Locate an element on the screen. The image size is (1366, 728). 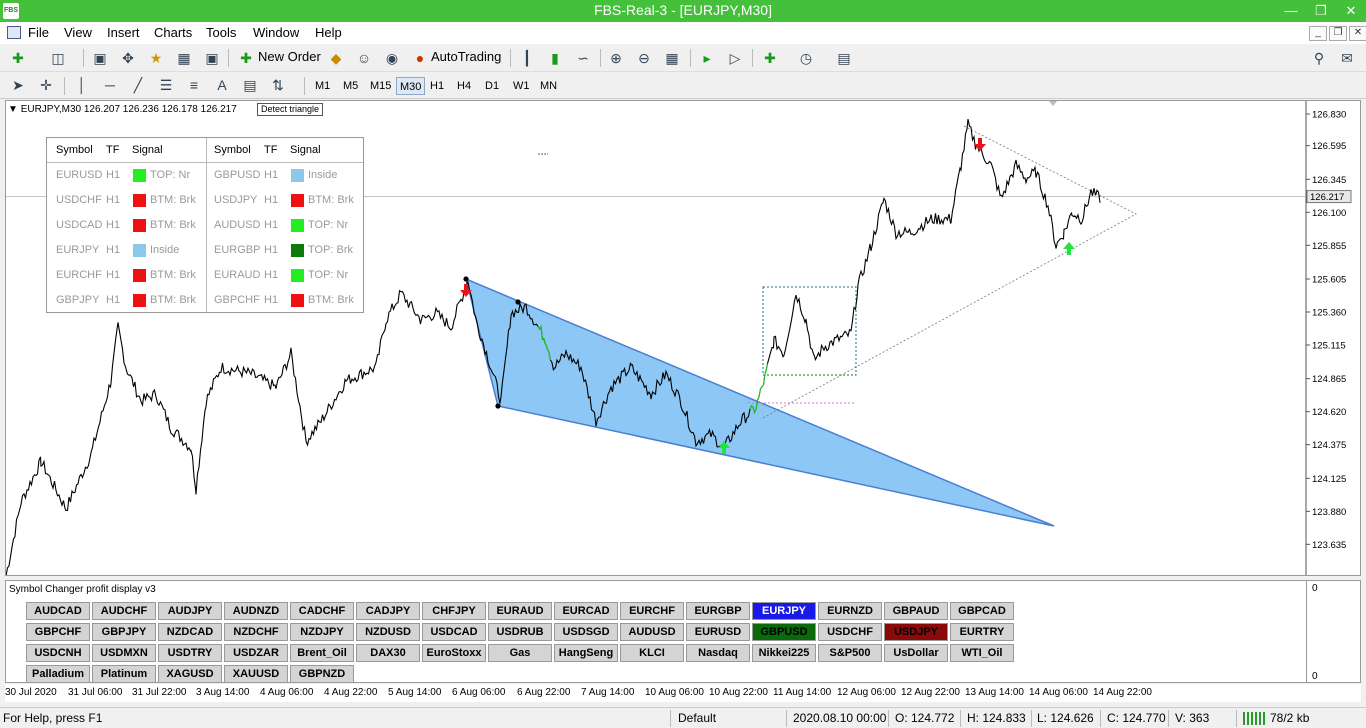
symbol-button-gbpcad: GBPCAD is located at coordinates (982, 611).